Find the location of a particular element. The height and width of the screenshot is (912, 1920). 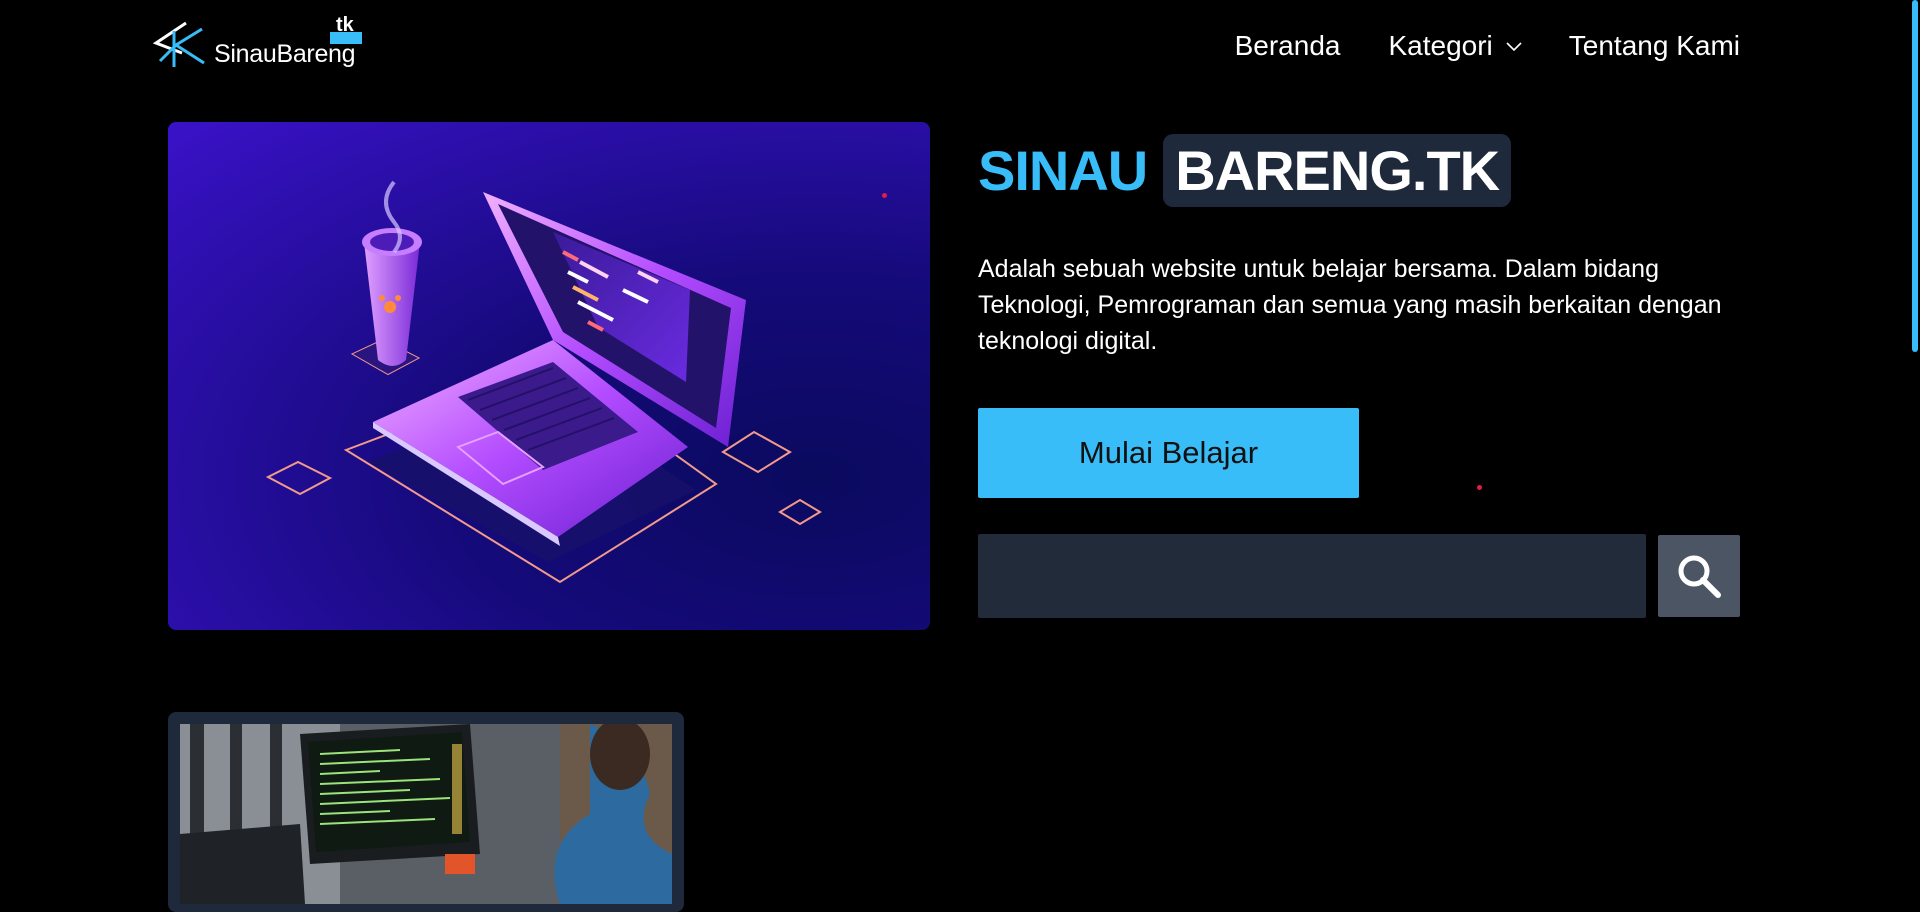

hero-title-part1: SINAU is located at coordinates (1063, 170).